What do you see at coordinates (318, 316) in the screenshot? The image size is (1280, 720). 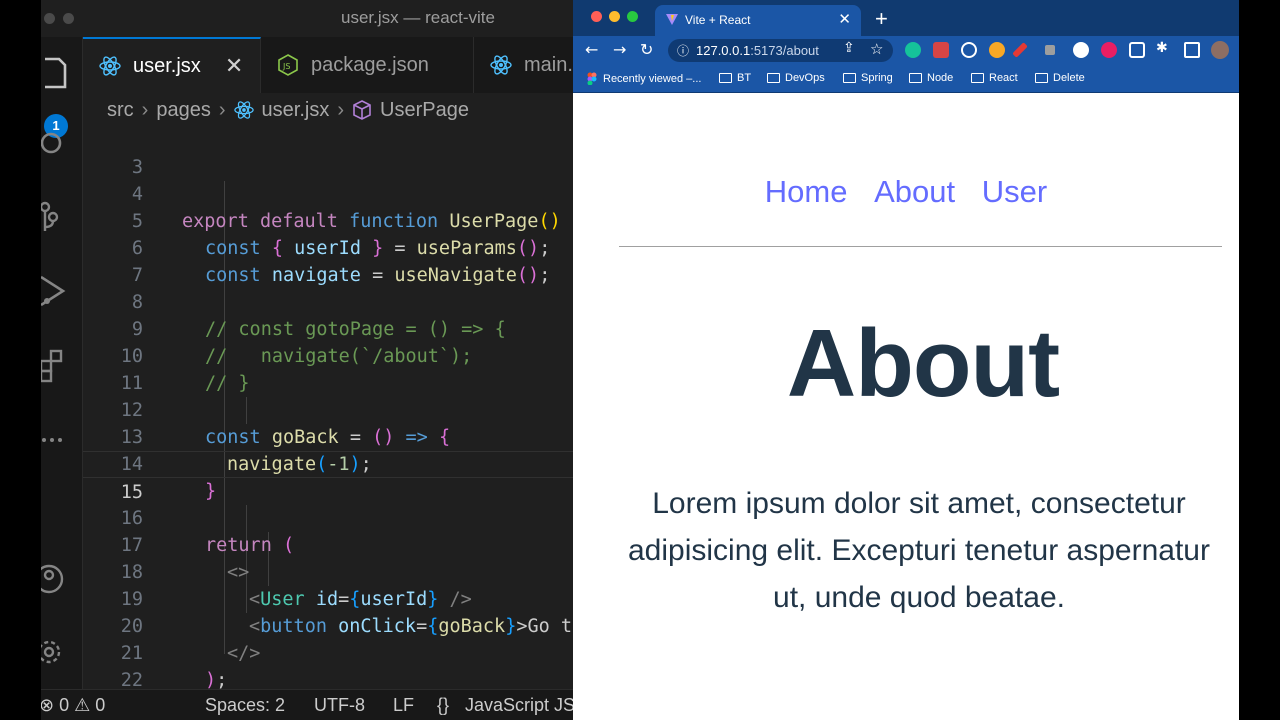 I see `code-line: 8 // const gotoPage = () => {` at bounding box center [318, 316].